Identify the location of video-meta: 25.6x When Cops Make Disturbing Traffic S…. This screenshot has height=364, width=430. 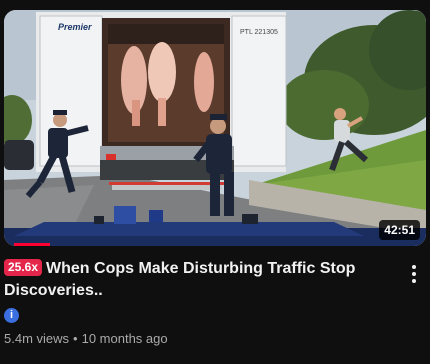
(199, 280).